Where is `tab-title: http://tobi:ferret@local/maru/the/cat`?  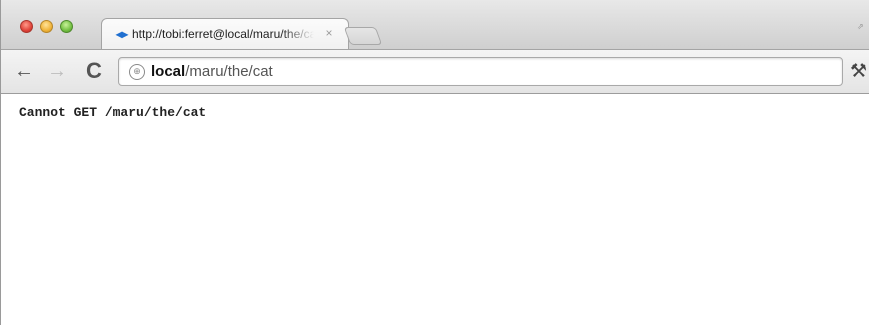 tab-title: http://tobi:ferret@local/maru/the/cat is located at coordinates (223, 34).